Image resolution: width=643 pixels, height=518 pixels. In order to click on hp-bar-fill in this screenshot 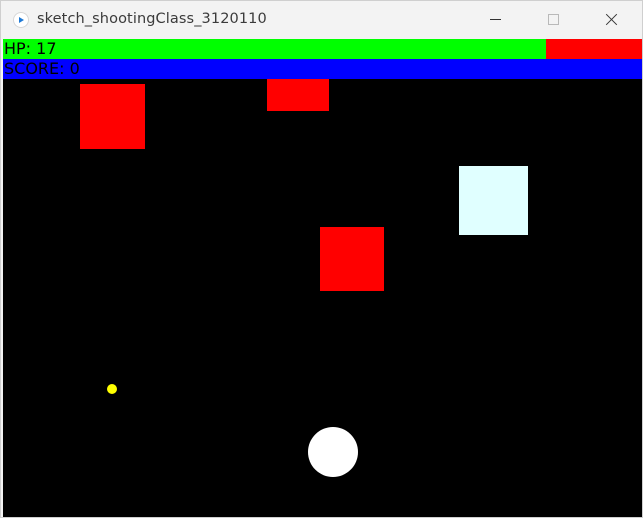, I will do `click(275, 49)`.